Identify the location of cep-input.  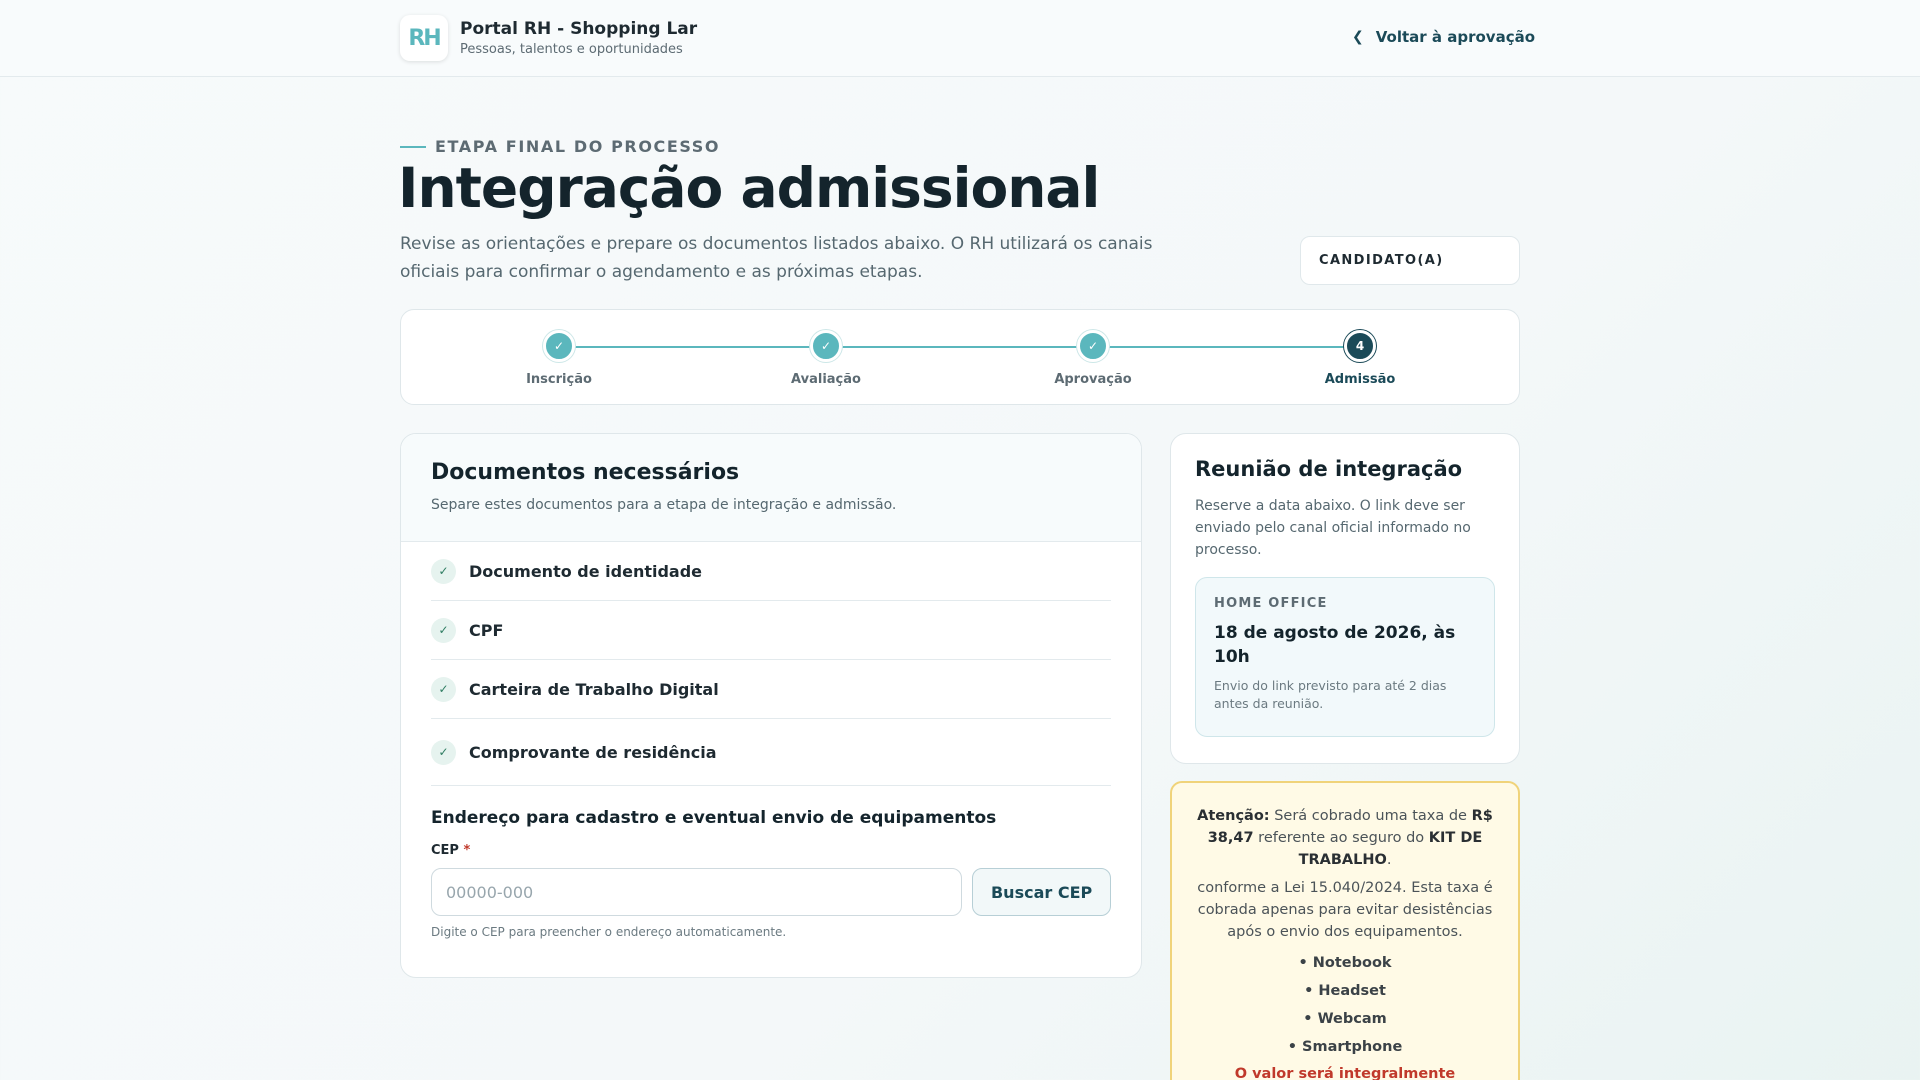
(697, 892).